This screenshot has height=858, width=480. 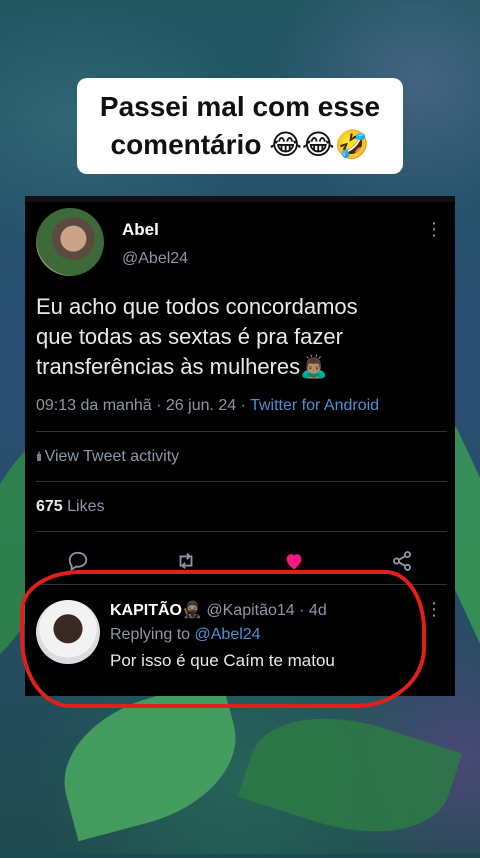 I want to click on reply-text: Por isso é que Caím te matou, so click(x=222, y=660).